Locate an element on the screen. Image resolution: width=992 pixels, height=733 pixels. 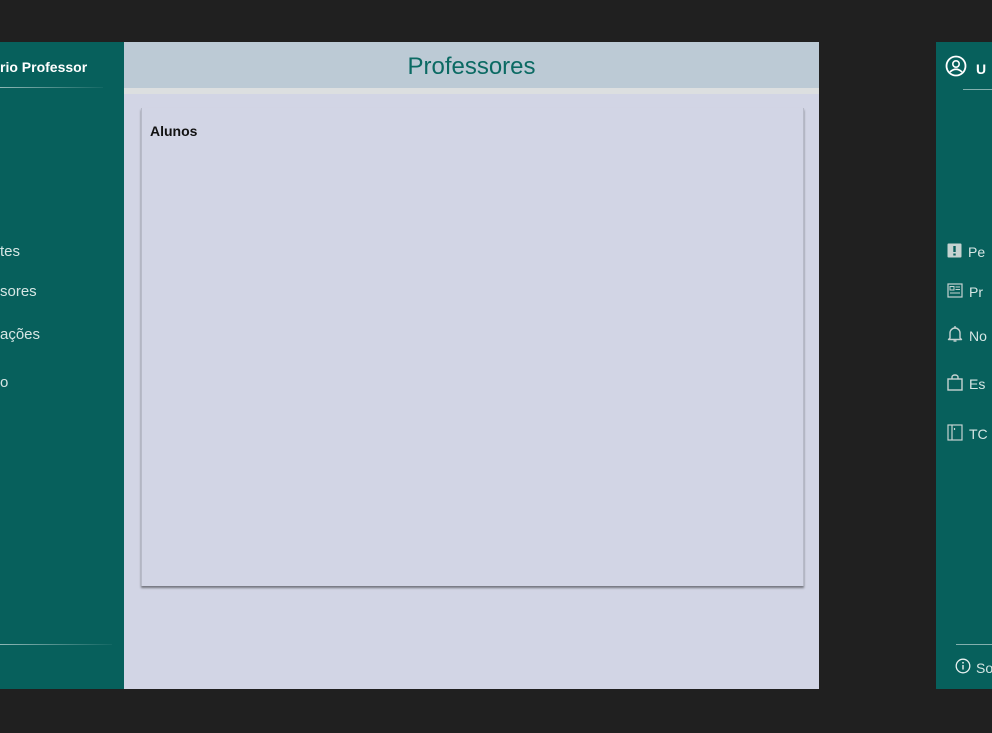
info-icon is located at coordinates (963, 667).